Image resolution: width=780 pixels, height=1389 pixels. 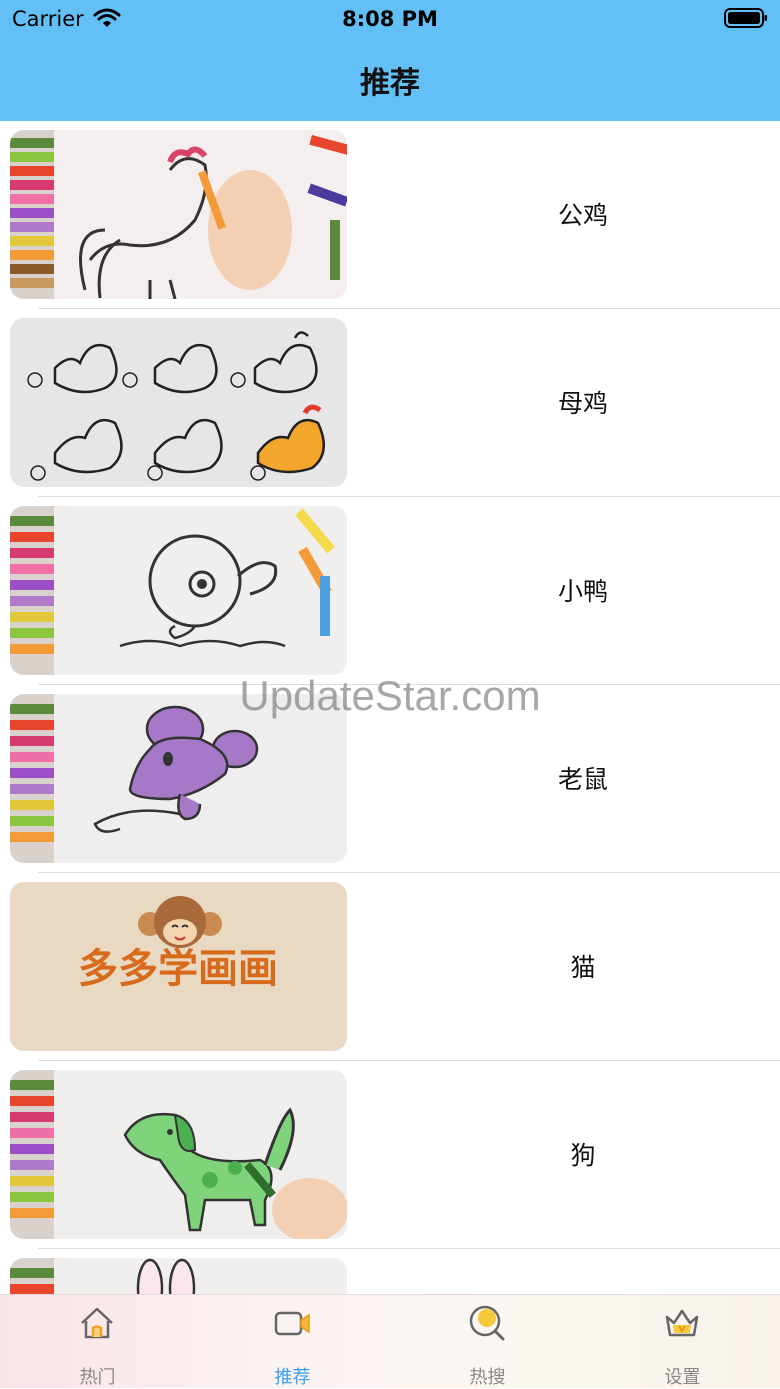 I want to click on search-icon, so click(x=487, y=1323).